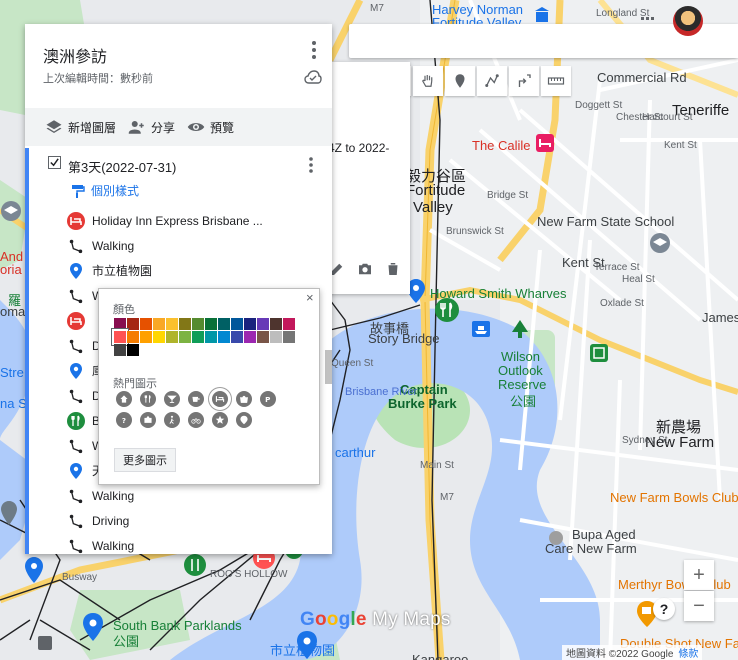 The height and width of the screenshot is (660, 738). I want to click on add-marker-button, so click(460, 81).